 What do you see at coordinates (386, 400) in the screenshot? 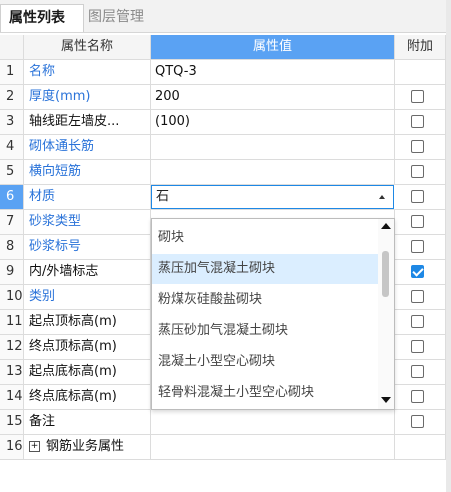
I see `scroll-down-arrow-icon` at bounding box center [386, 400].